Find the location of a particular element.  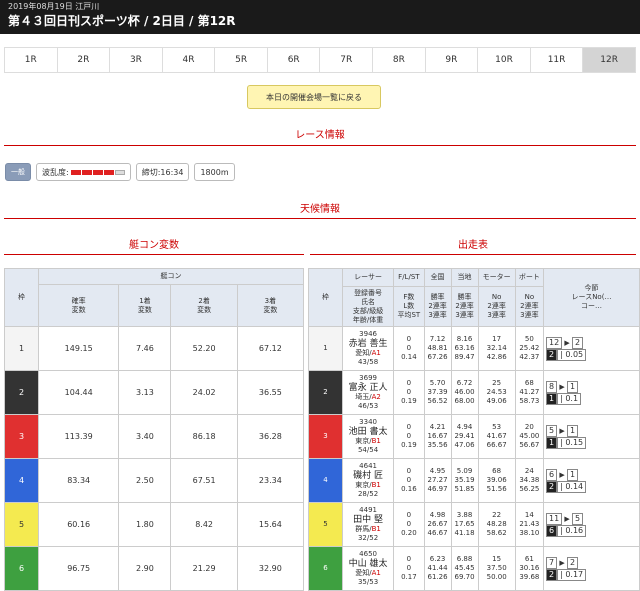

stat-value: 38.10 is located at coordinates (529, 533).